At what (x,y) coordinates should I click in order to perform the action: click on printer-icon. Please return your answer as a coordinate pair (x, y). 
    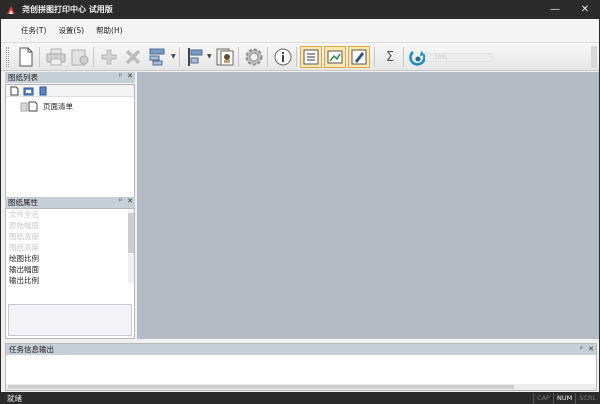
    Looking at the image, I should click on (56, 57).